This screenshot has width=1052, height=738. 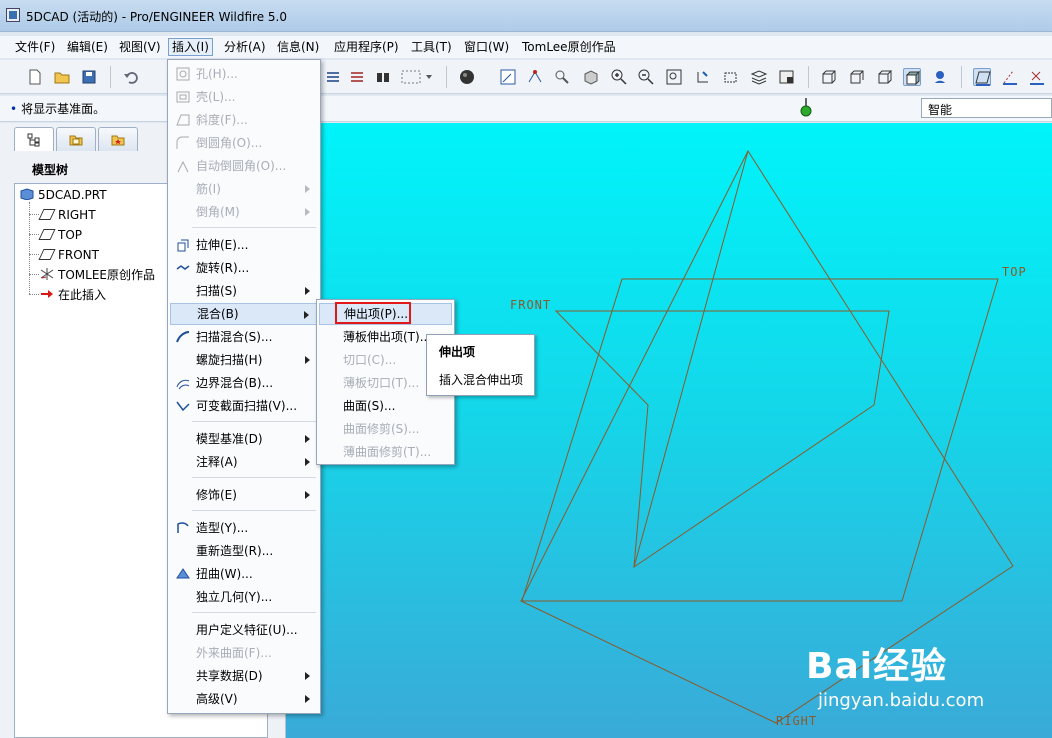 I want to click on window-title: 5DCAD (活动的) - Pro/ENGINEER Wildfire 5.0, so click(x=157, y=17).